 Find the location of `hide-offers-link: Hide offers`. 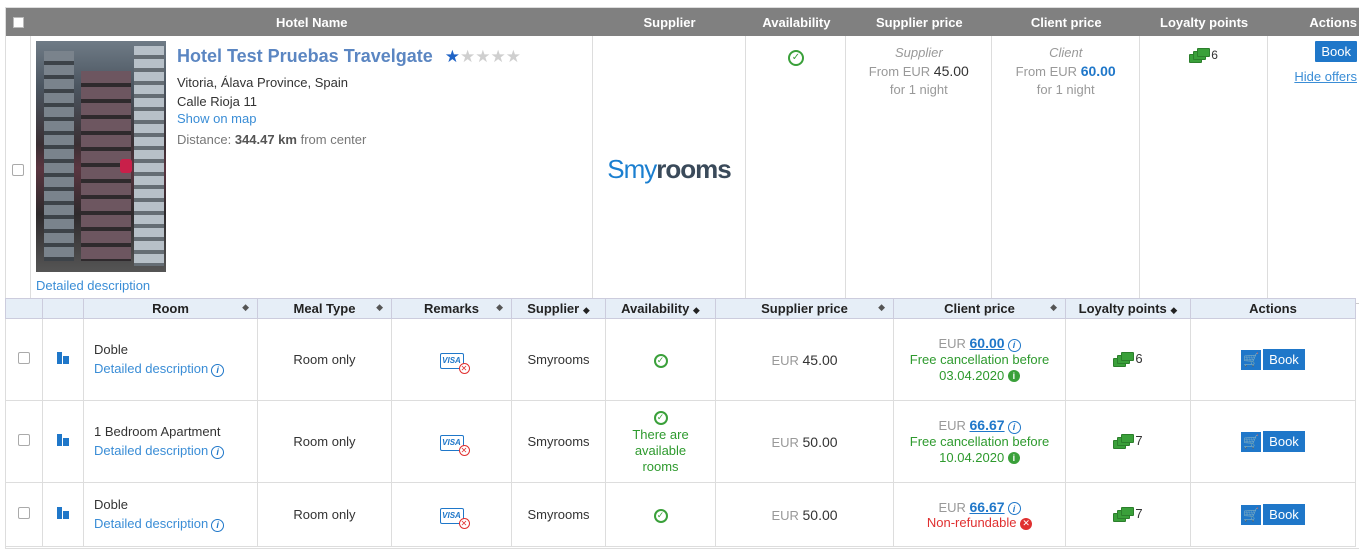

hide-offers-link: Hide offers is located at coordinates (1312, 76).